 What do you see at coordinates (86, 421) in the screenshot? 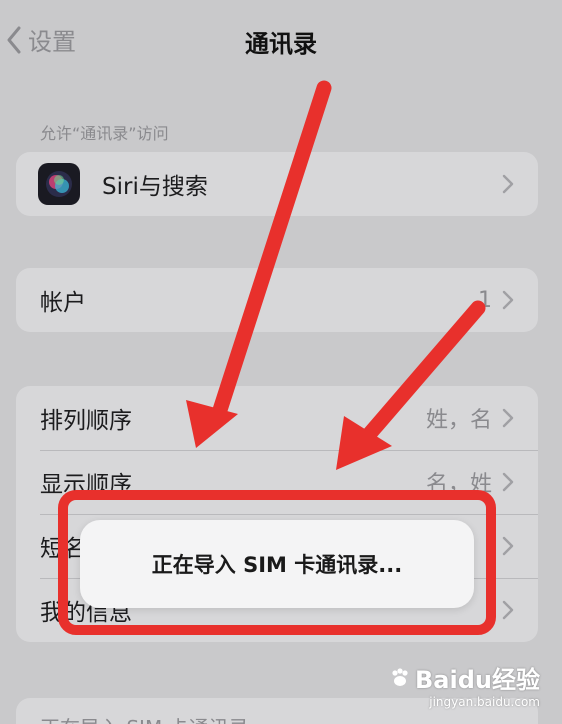
I see `sort-order-label: 排列顺序` at bounding box center [86, 421].